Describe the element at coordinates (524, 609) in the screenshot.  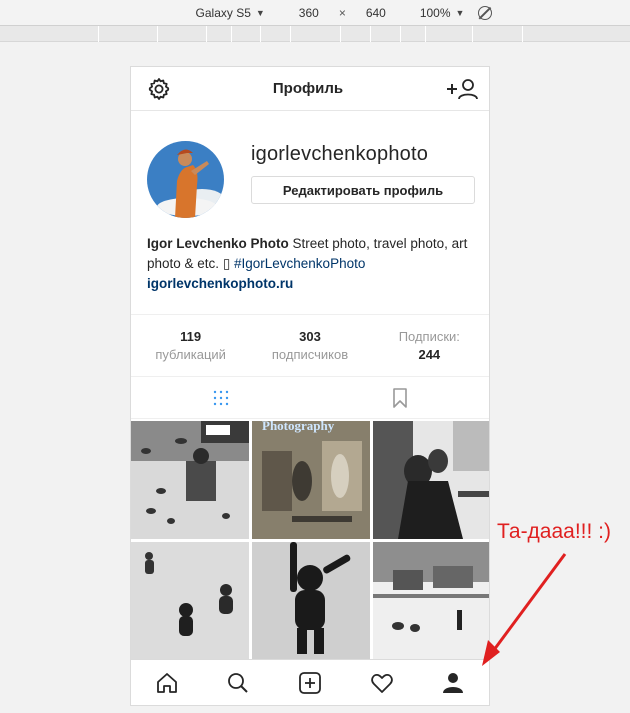
I see `red-arrow-annotation` at that location.